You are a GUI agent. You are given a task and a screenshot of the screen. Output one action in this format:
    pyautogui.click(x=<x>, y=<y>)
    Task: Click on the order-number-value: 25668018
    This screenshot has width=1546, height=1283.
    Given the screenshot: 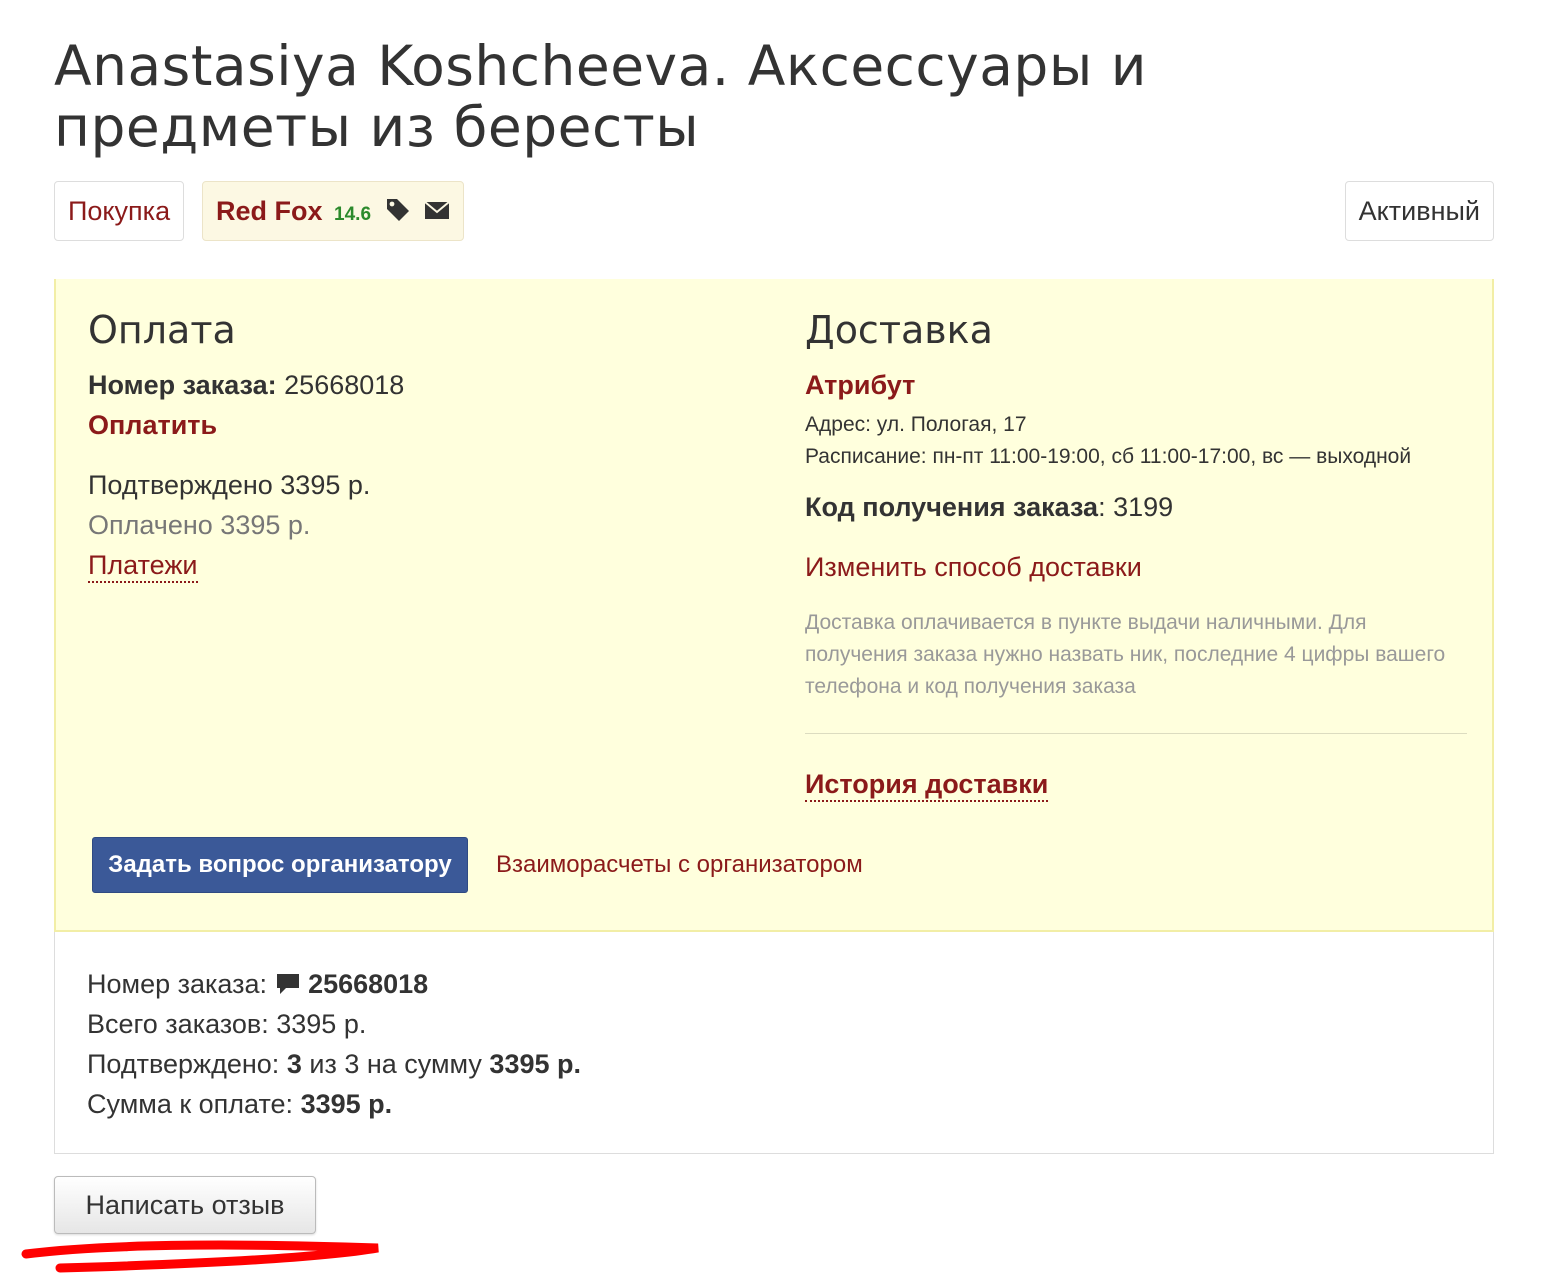 What is the action you would take?
    pyautogui.click(x=344, y=385)
    